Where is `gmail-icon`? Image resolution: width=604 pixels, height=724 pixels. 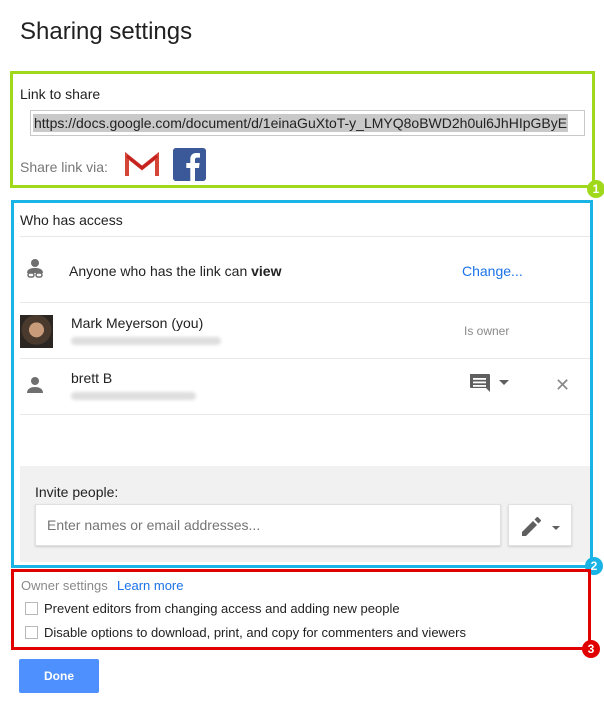 gmail-icon is located at coordinates (142, 165).